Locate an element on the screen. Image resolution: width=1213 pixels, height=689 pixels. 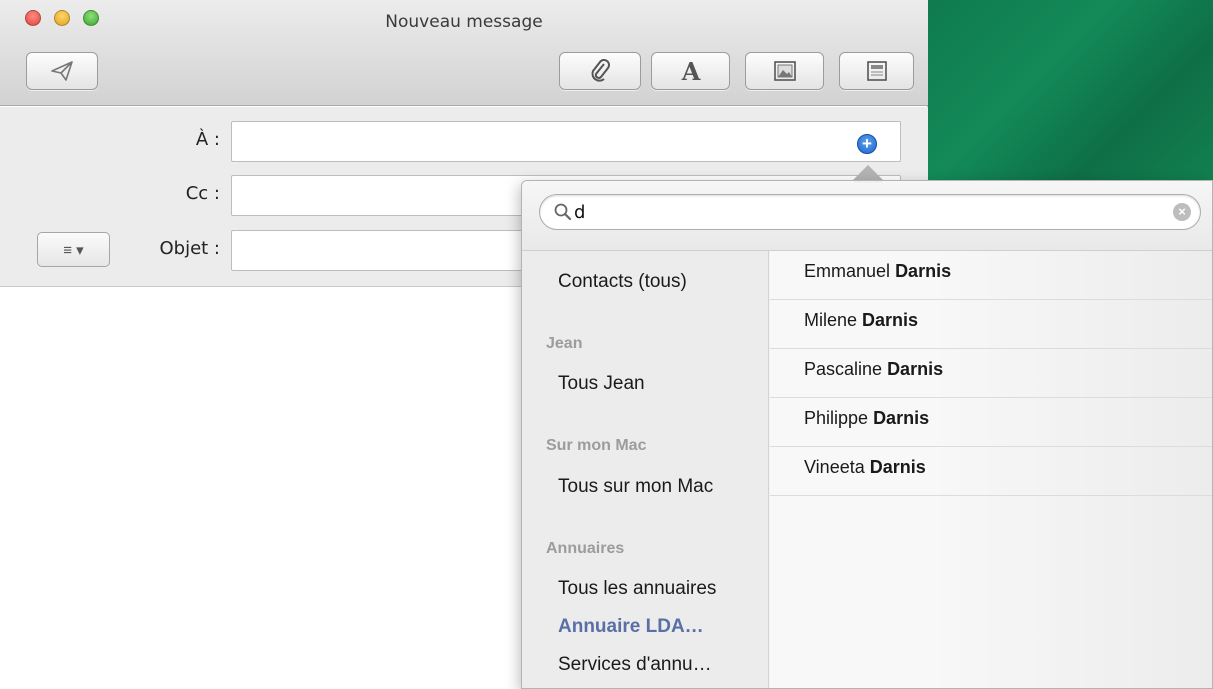
sidebar-item-all-mac: Tous sur mon Mac is located at coordinates (635, 487).